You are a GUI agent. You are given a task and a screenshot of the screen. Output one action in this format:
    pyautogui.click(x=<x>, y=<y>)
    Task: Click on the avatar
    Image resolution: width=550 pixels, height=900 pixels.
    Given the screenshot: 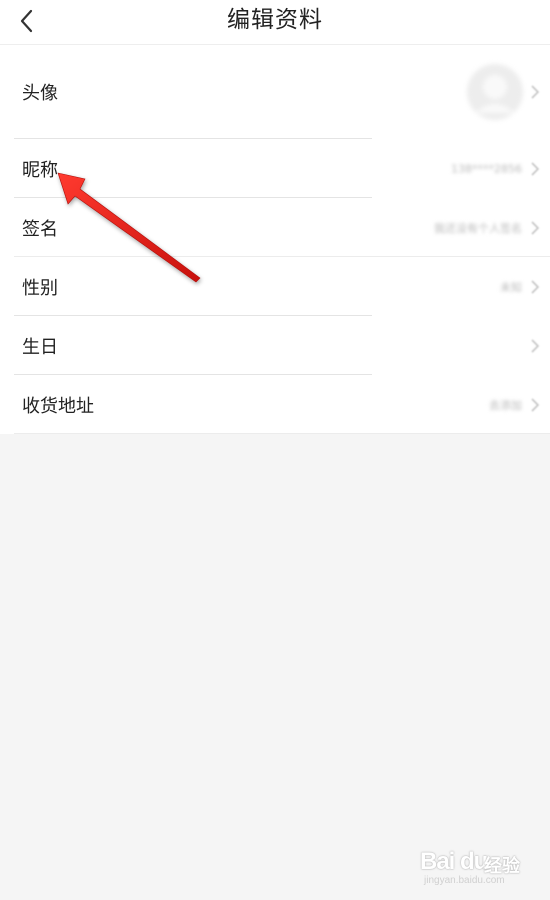 What is the action you would take?
    pyautogui.click(x=495, y=92)
    